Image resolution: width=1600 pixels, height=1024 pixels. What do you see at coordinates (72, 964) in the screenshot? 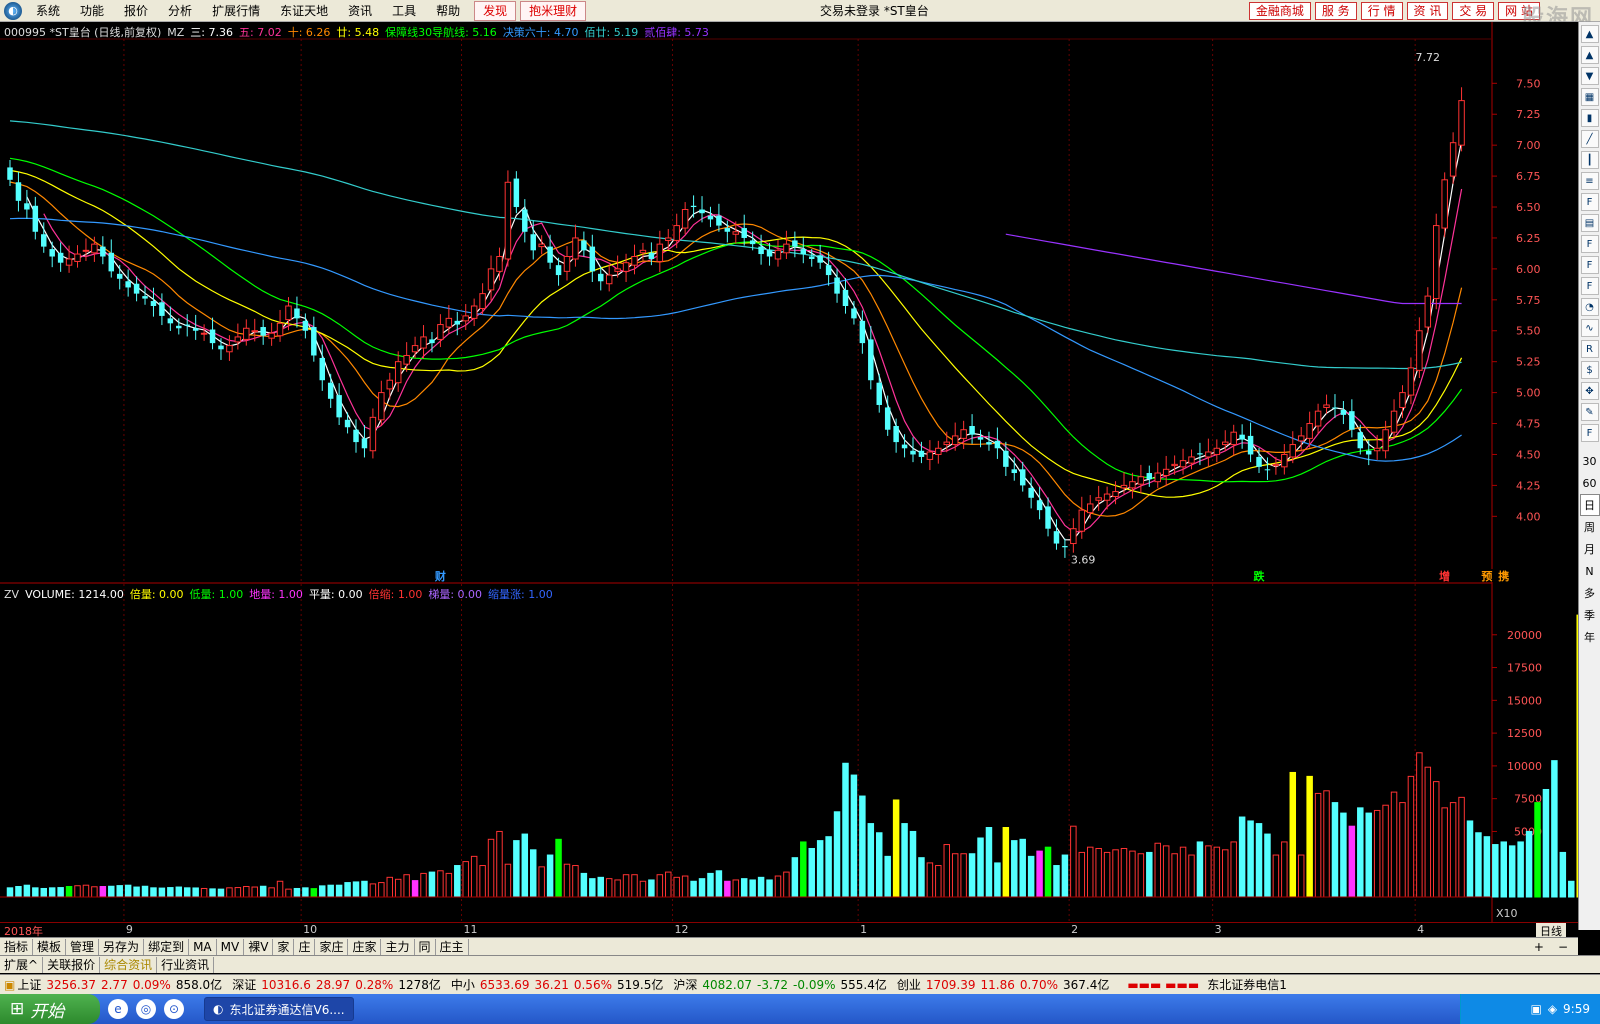
I see `info-tab: 关联报价` at bounding box center [72, 964].